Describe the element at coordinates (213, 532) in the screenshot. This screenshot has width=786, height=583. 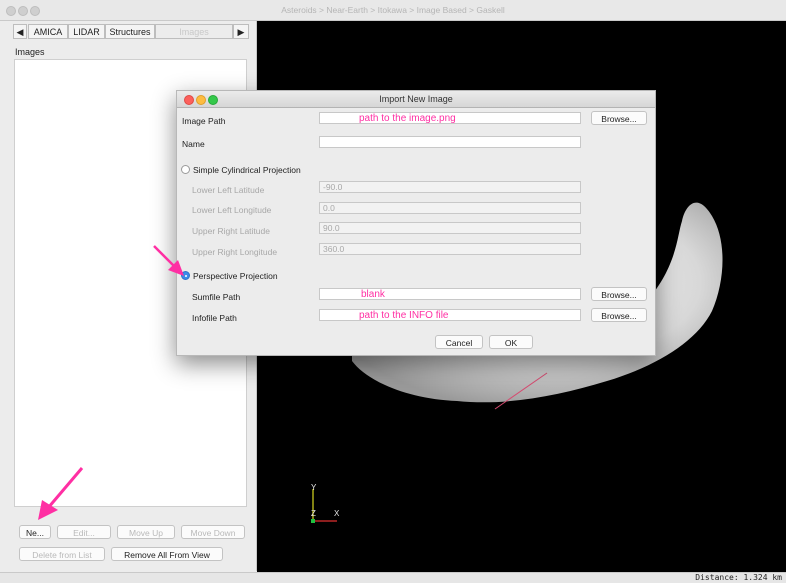
I see `move-down-button: Move Down` at that location.